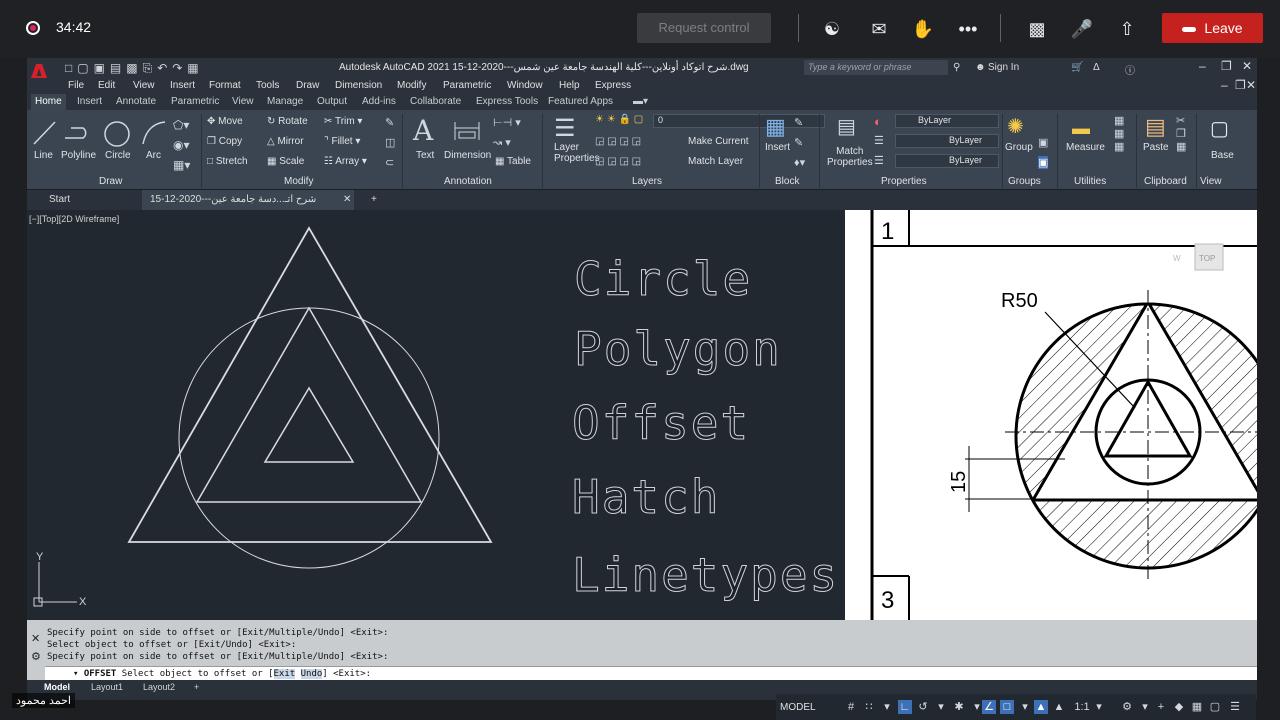  Describe the element at coordinates (181, 165) in the screenshot. I see `boundary-icon: ▦▾` at that location.